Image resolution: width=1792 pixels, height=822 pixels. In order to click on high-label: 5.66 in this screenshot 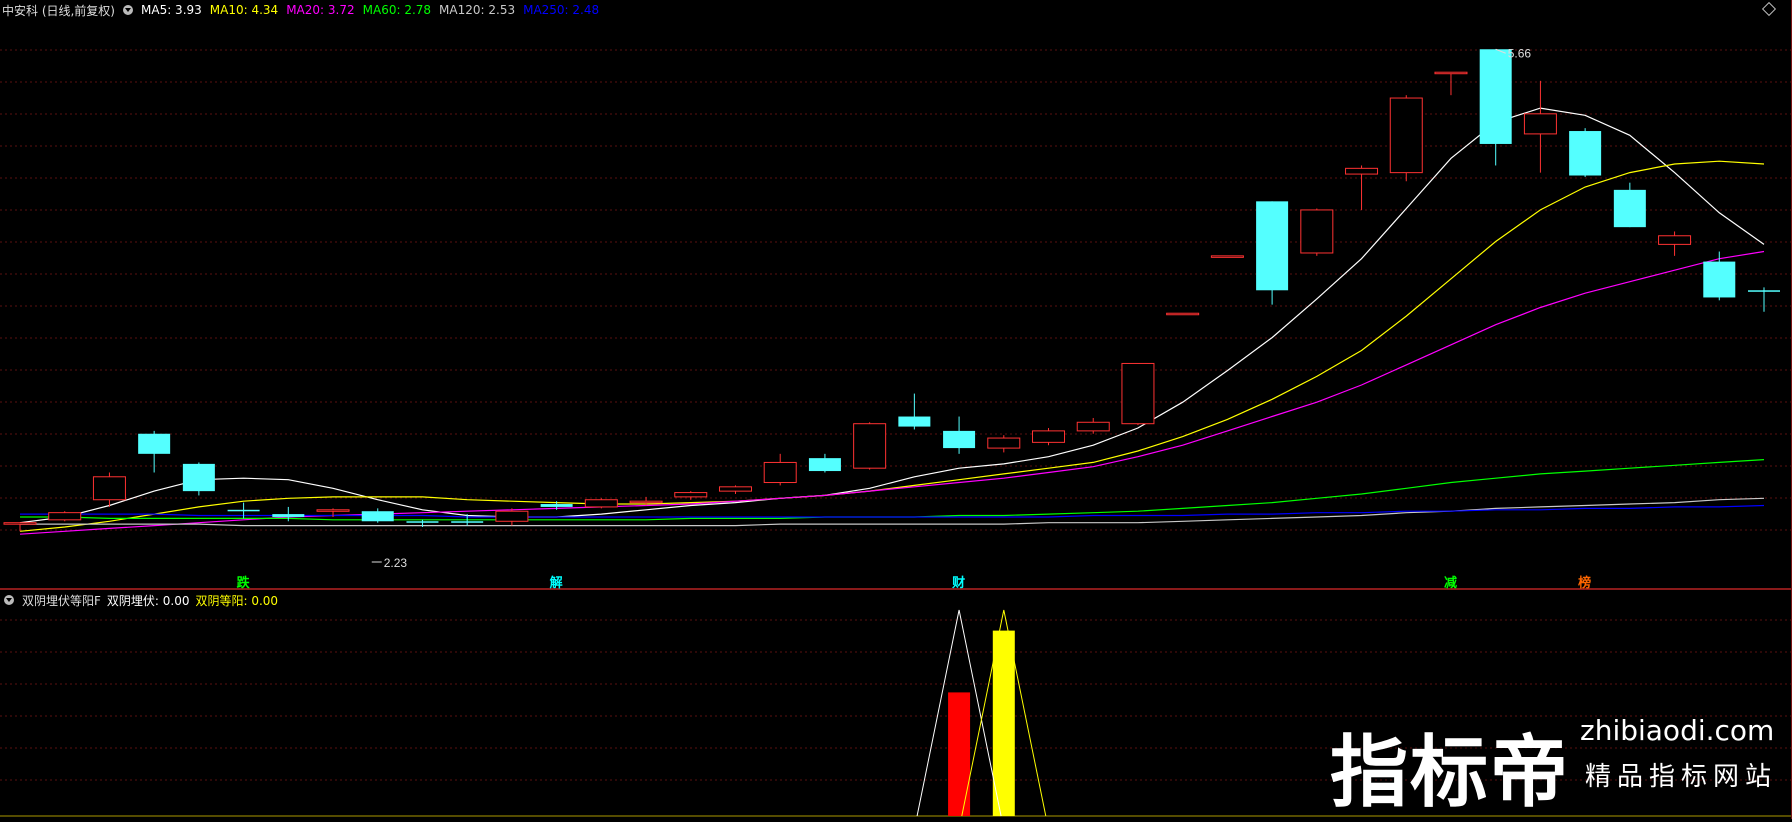, I will do `click(1520, 53)`.